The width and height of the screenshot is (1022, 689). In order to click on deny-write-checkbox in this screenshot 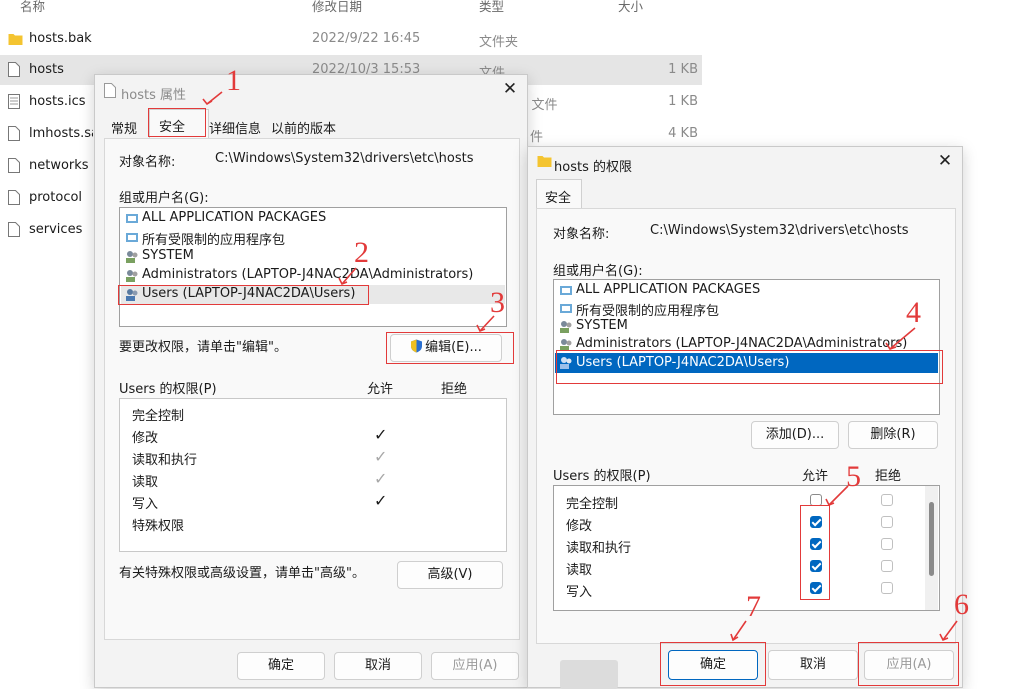, I will do `click(887, 588)`.